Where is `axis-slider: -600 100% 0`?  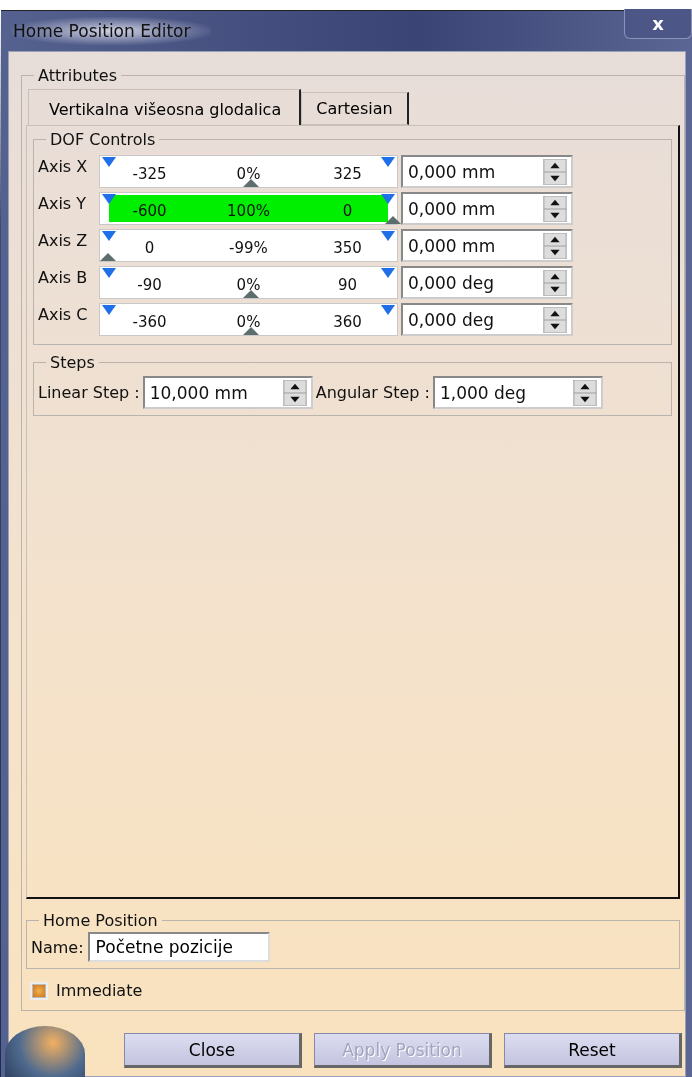
axis-slider: -600 100% 0 is located at coordinates (248, 208).